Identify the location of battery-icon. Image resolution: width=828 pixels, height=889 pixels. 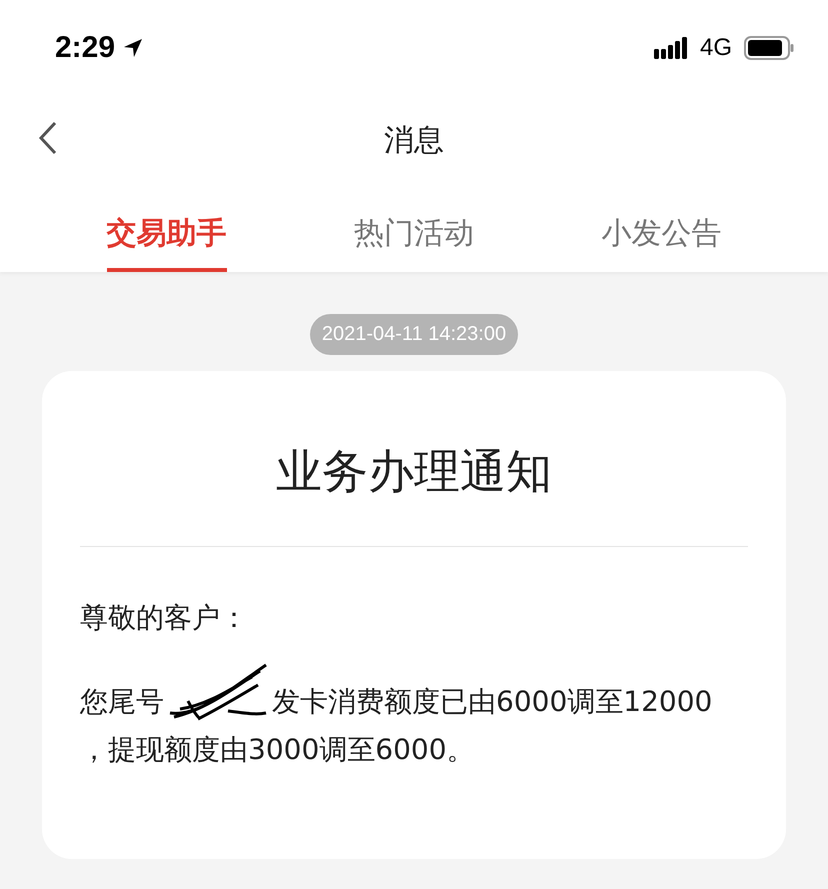
(769, 48).